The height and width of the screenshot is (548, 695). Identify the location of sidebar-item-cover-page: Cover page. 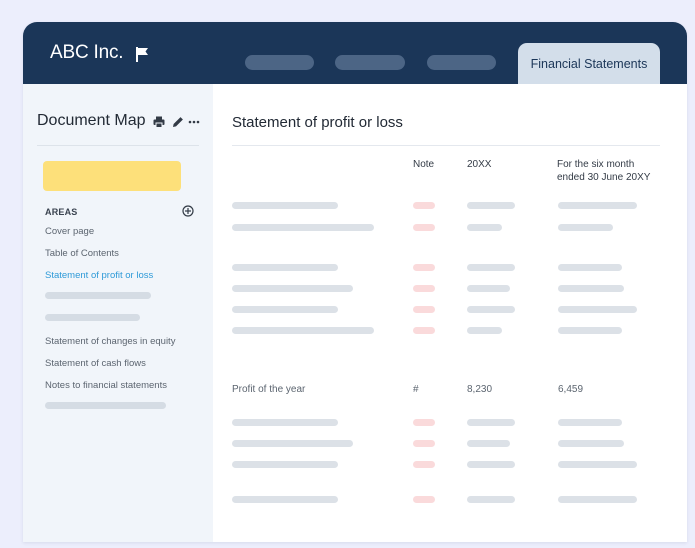
(69, 231).